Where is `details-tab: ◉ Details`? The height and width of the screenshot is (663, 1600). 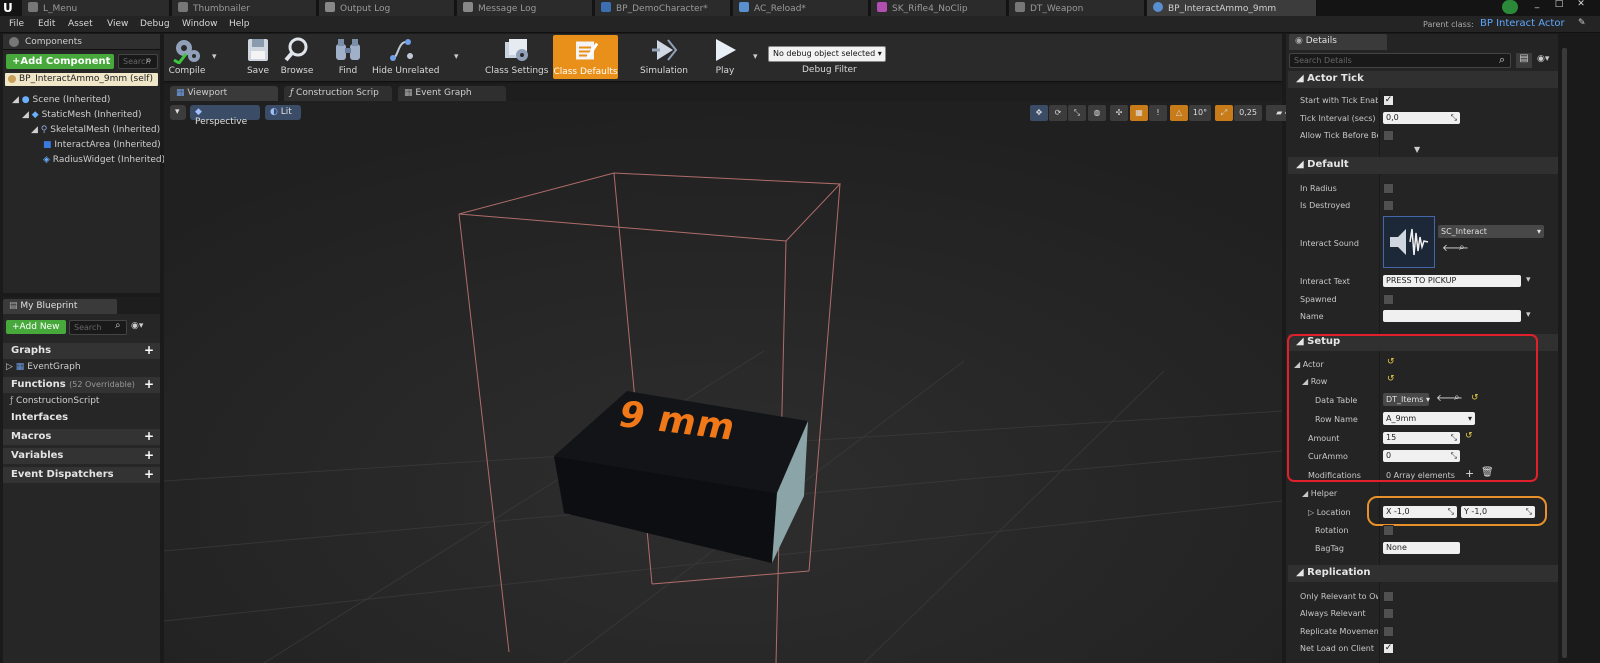
details-tab: ◉ Details is located at coordinates (1338, 42).